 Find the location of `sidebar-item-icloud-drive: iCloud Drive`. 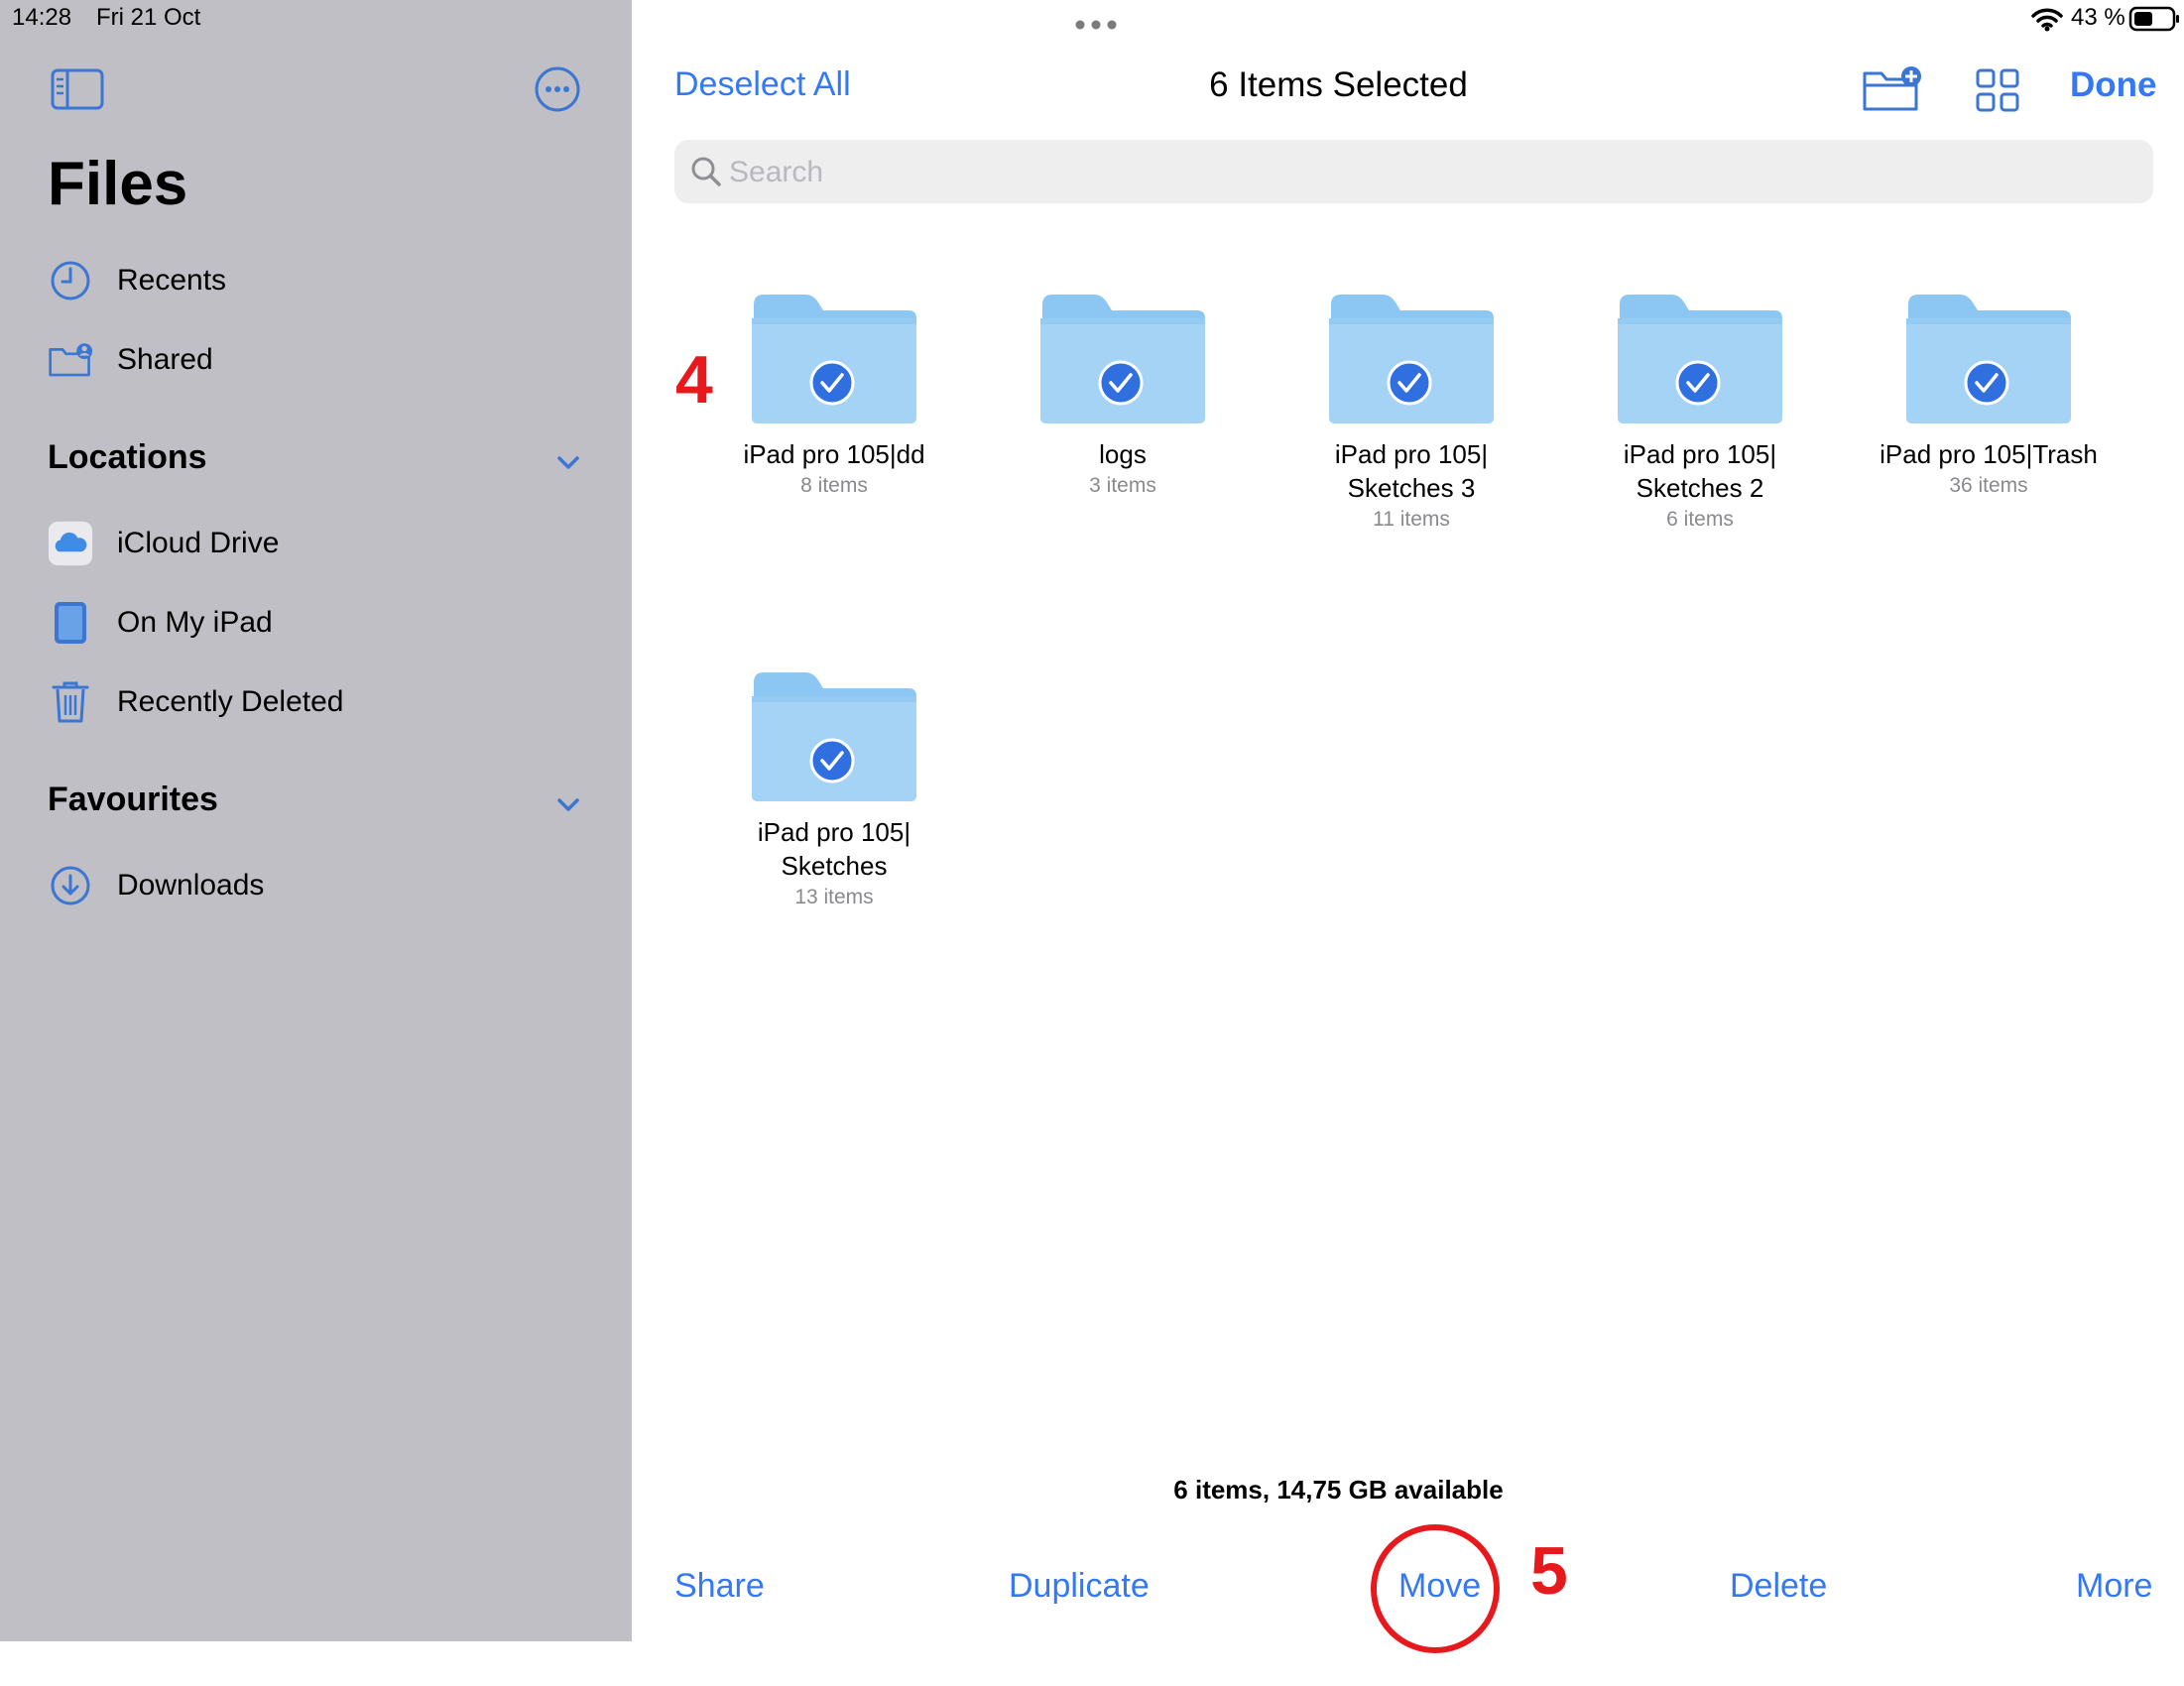

sidebar-item-icloud-drive: iCloud Drive is located at coordinates (163, 544).